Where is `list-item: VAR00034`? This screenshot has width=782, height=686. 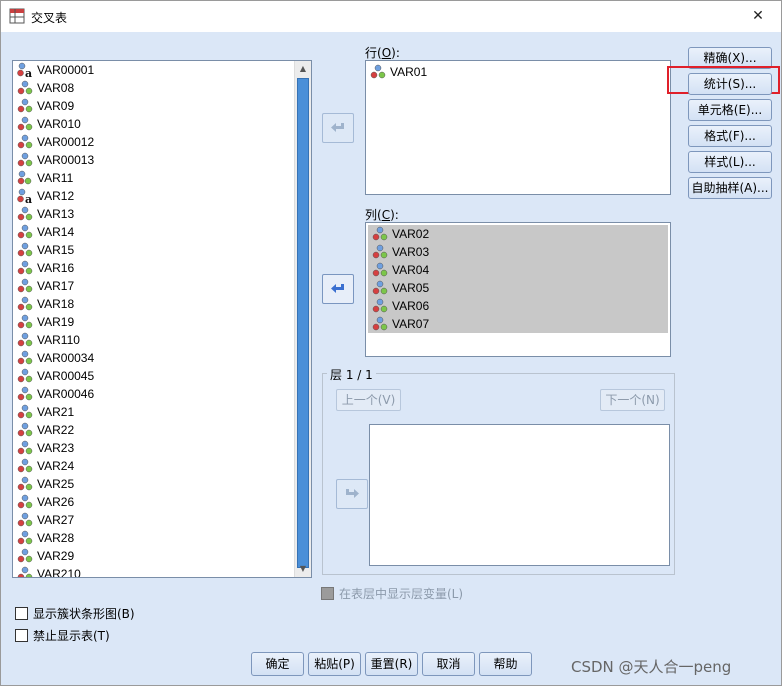 list-item: VAR00034 is located at coordinates (153, 358).